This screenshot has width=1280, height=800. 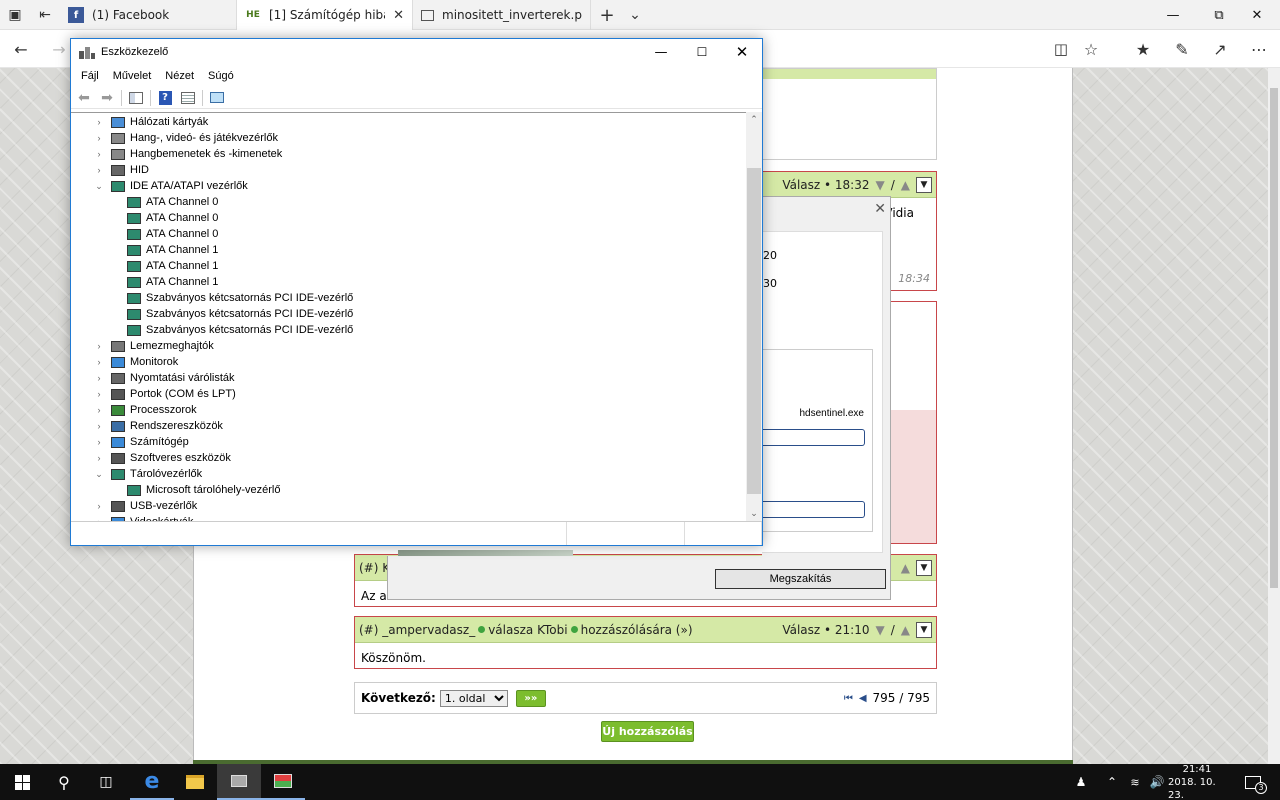 I want to click on prev-page-icon: ◀, so click(x=863, y=698).